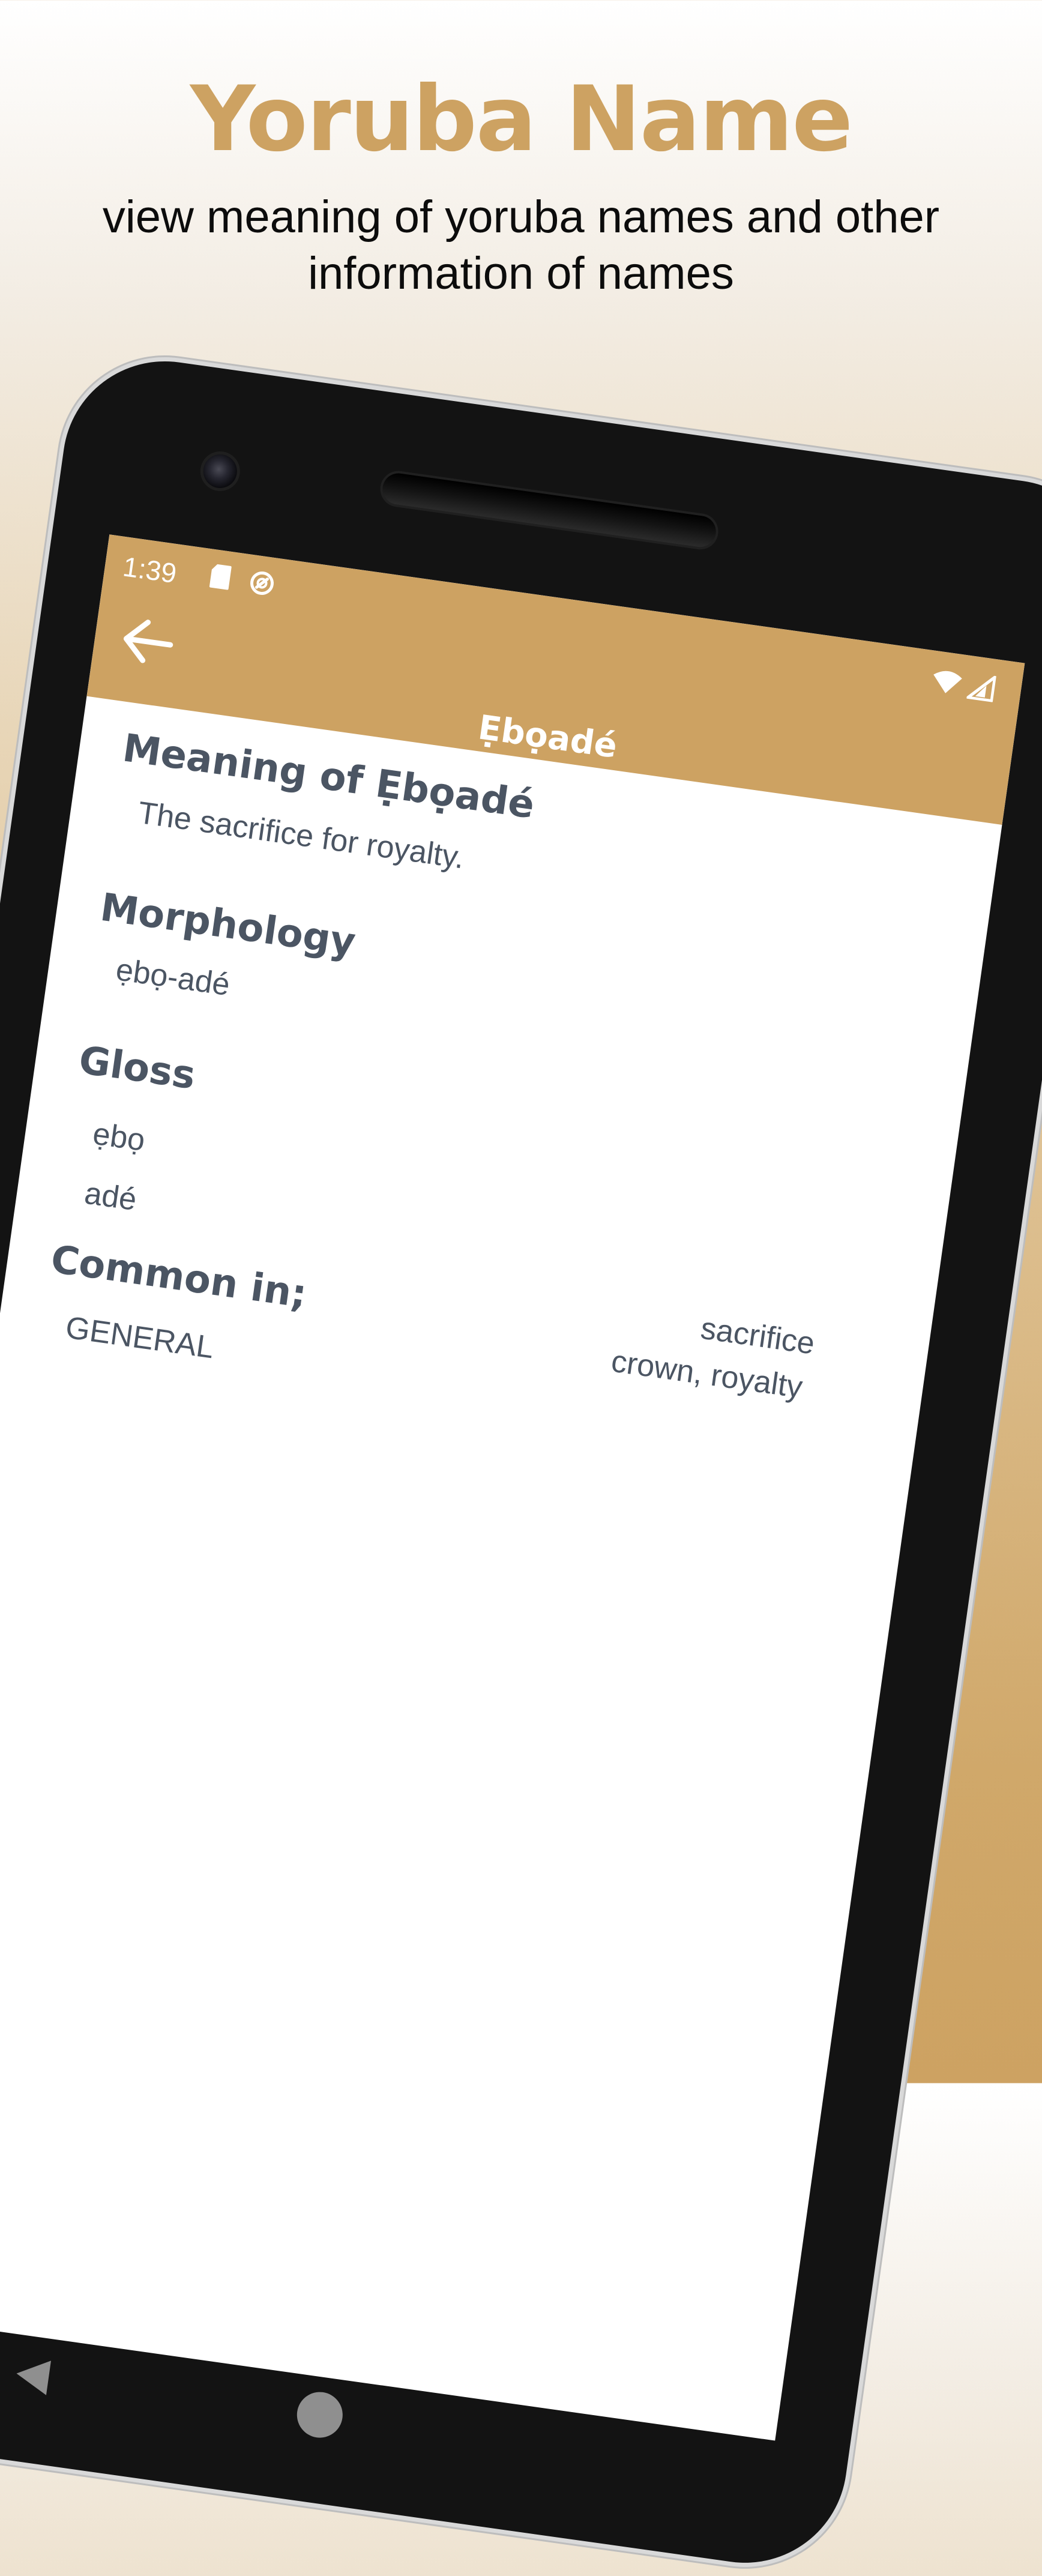  I want to click on status-time: 1:39, so click(150, 570).